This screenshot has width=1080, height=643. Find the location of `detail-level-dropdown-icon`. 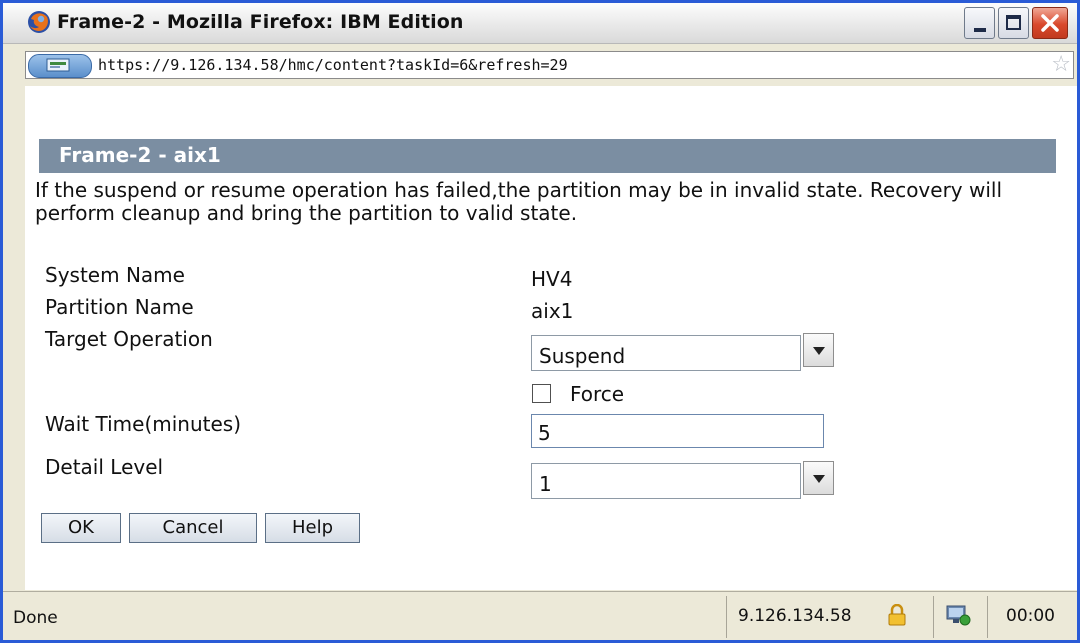

detail-level-dropdown-icon is located at coordinates (818, 478).